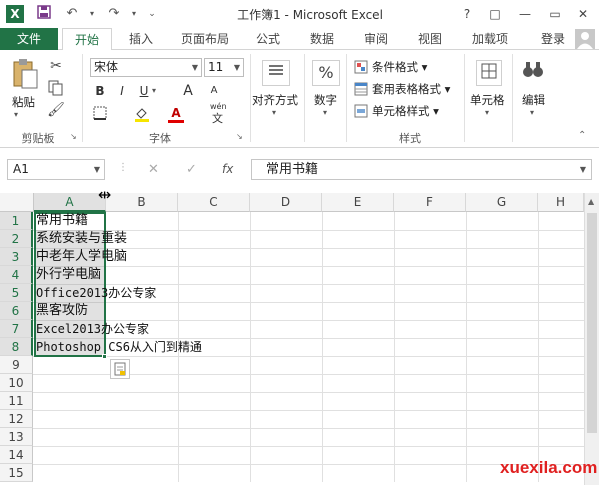 The width and height of the screenshot is (599, 485). Describe the element at coordinates (153, 169) in the screenshot. I see `cancel-icon: ✕` at that location.